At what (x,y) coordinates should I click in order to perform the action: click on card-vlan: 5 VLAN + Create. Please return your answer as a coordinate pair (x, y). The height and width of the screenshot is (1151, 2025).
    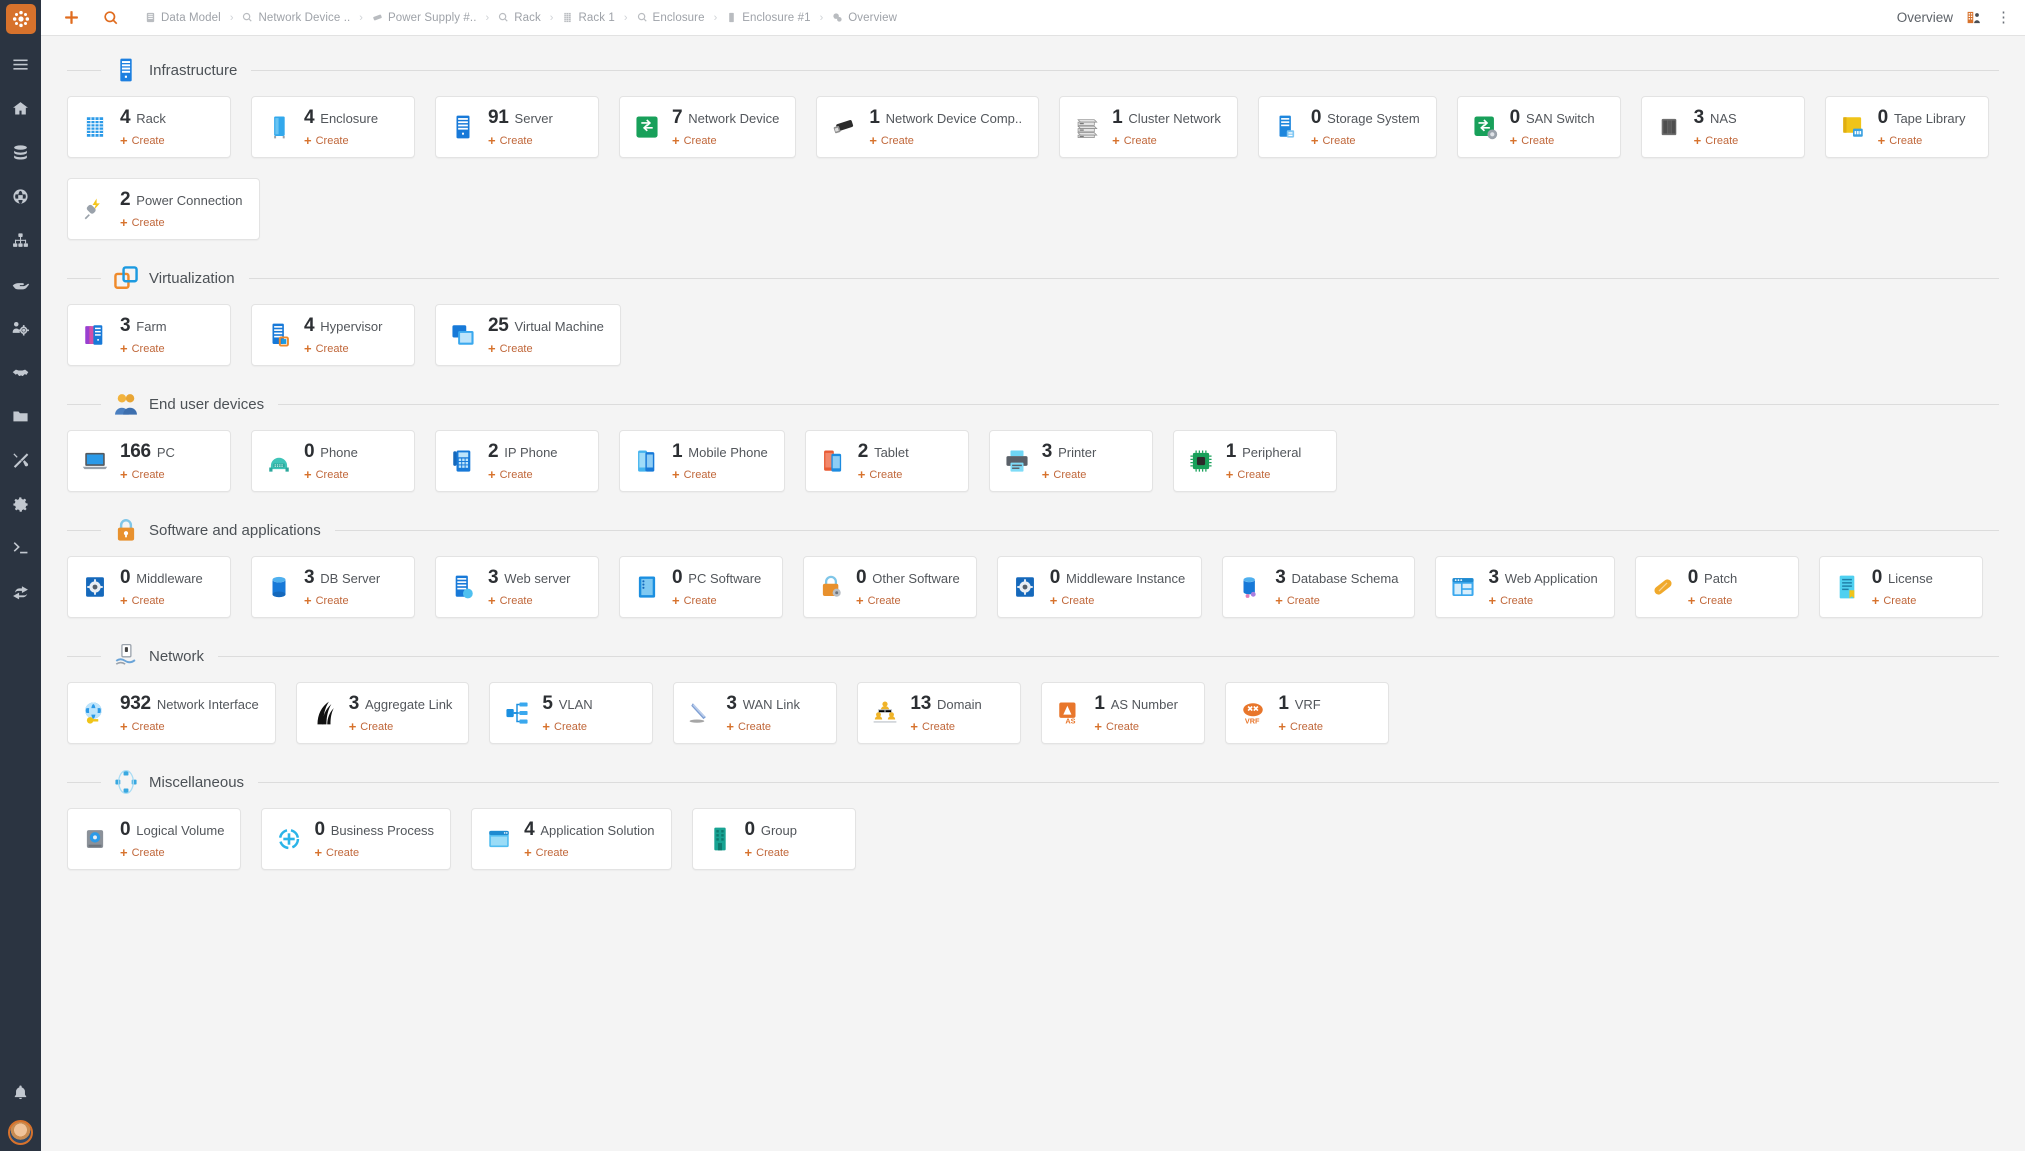
    Looking at the image, I should click on (571, 713).